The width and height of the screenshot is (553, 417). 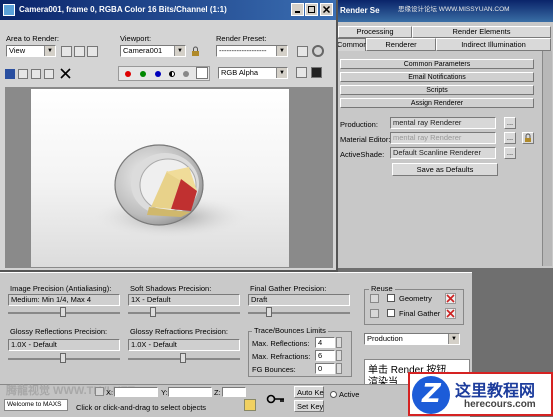 What do you see at coordinates (443, 123) in the screenshot?
I see `production-renderer-field: mental ray Renderer` at bounding box center [443, 123].